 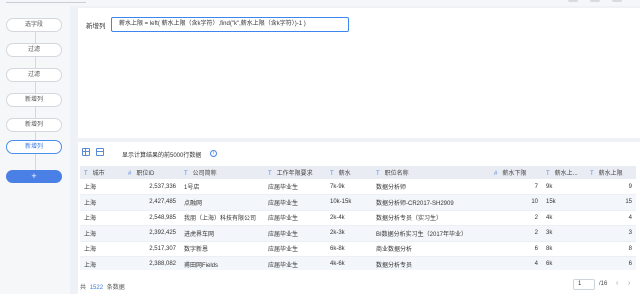 What do you see at coordinates (222, 202) in the screenshot?
I see `table-cell: 点融网` at bounding box center [222, 202].